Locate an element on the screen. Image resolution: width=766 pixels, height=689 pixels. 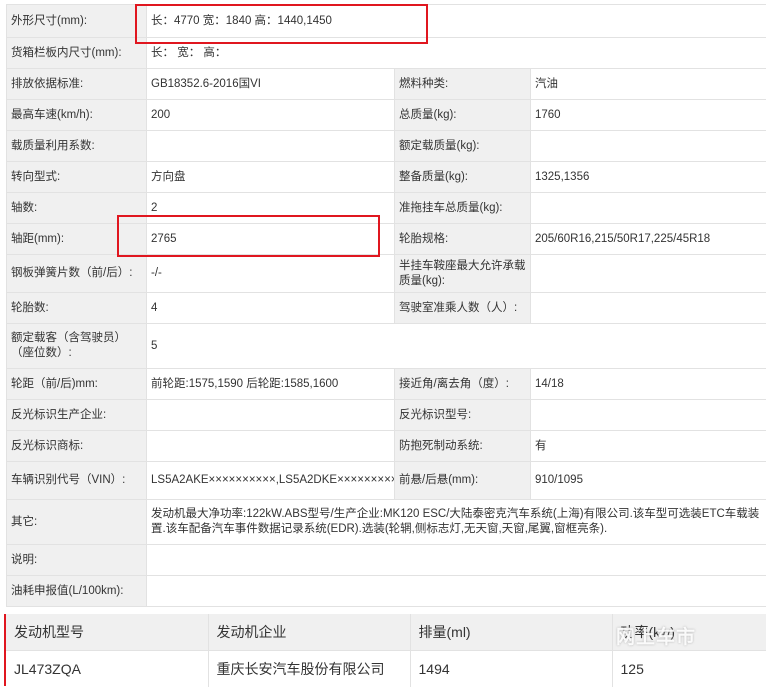
spec-value: 14/18 is located at coordinates (647, 384).